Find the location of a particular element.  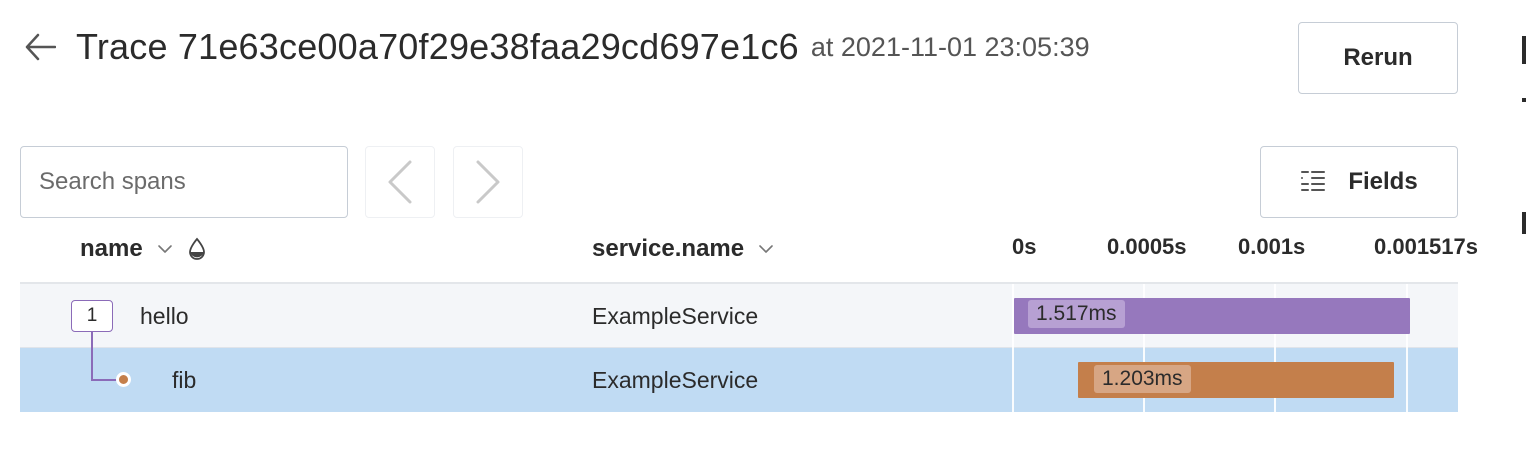

droplet-icon is located at coordinates (197, 249).